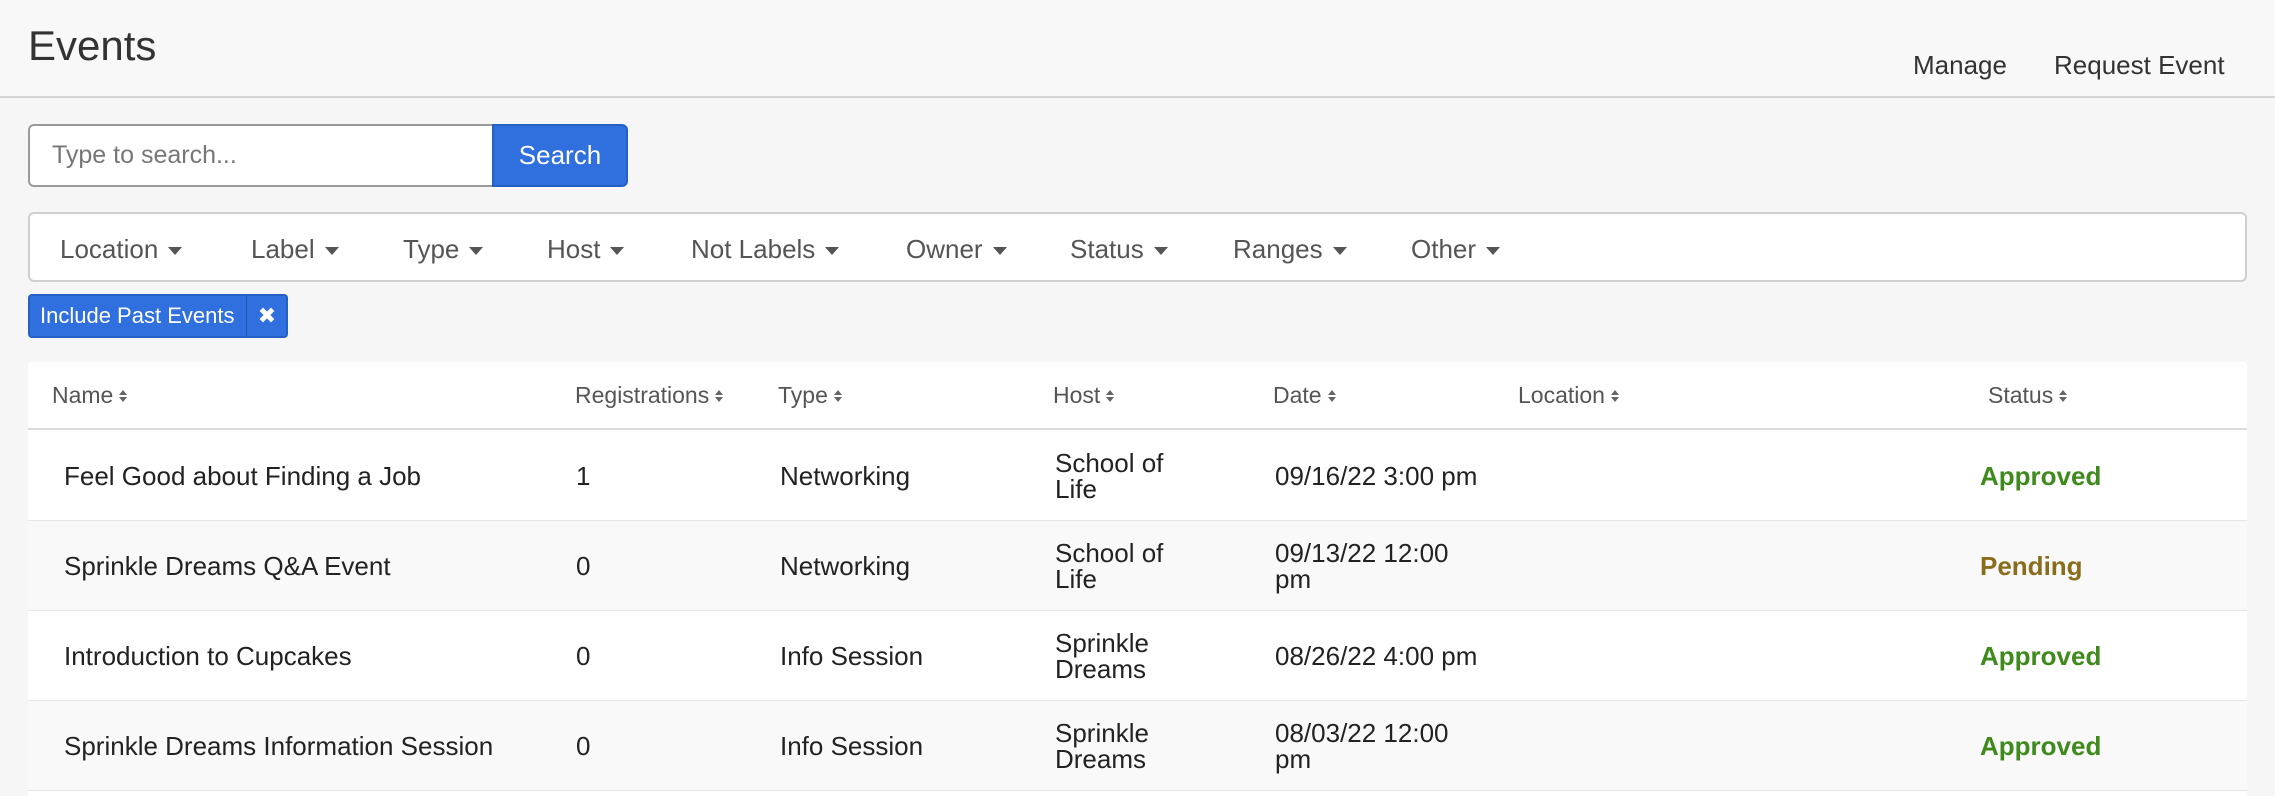  Describe the element at coordinates (266, 316) in the screenshot. I see `times-icon: ✖` at that location.